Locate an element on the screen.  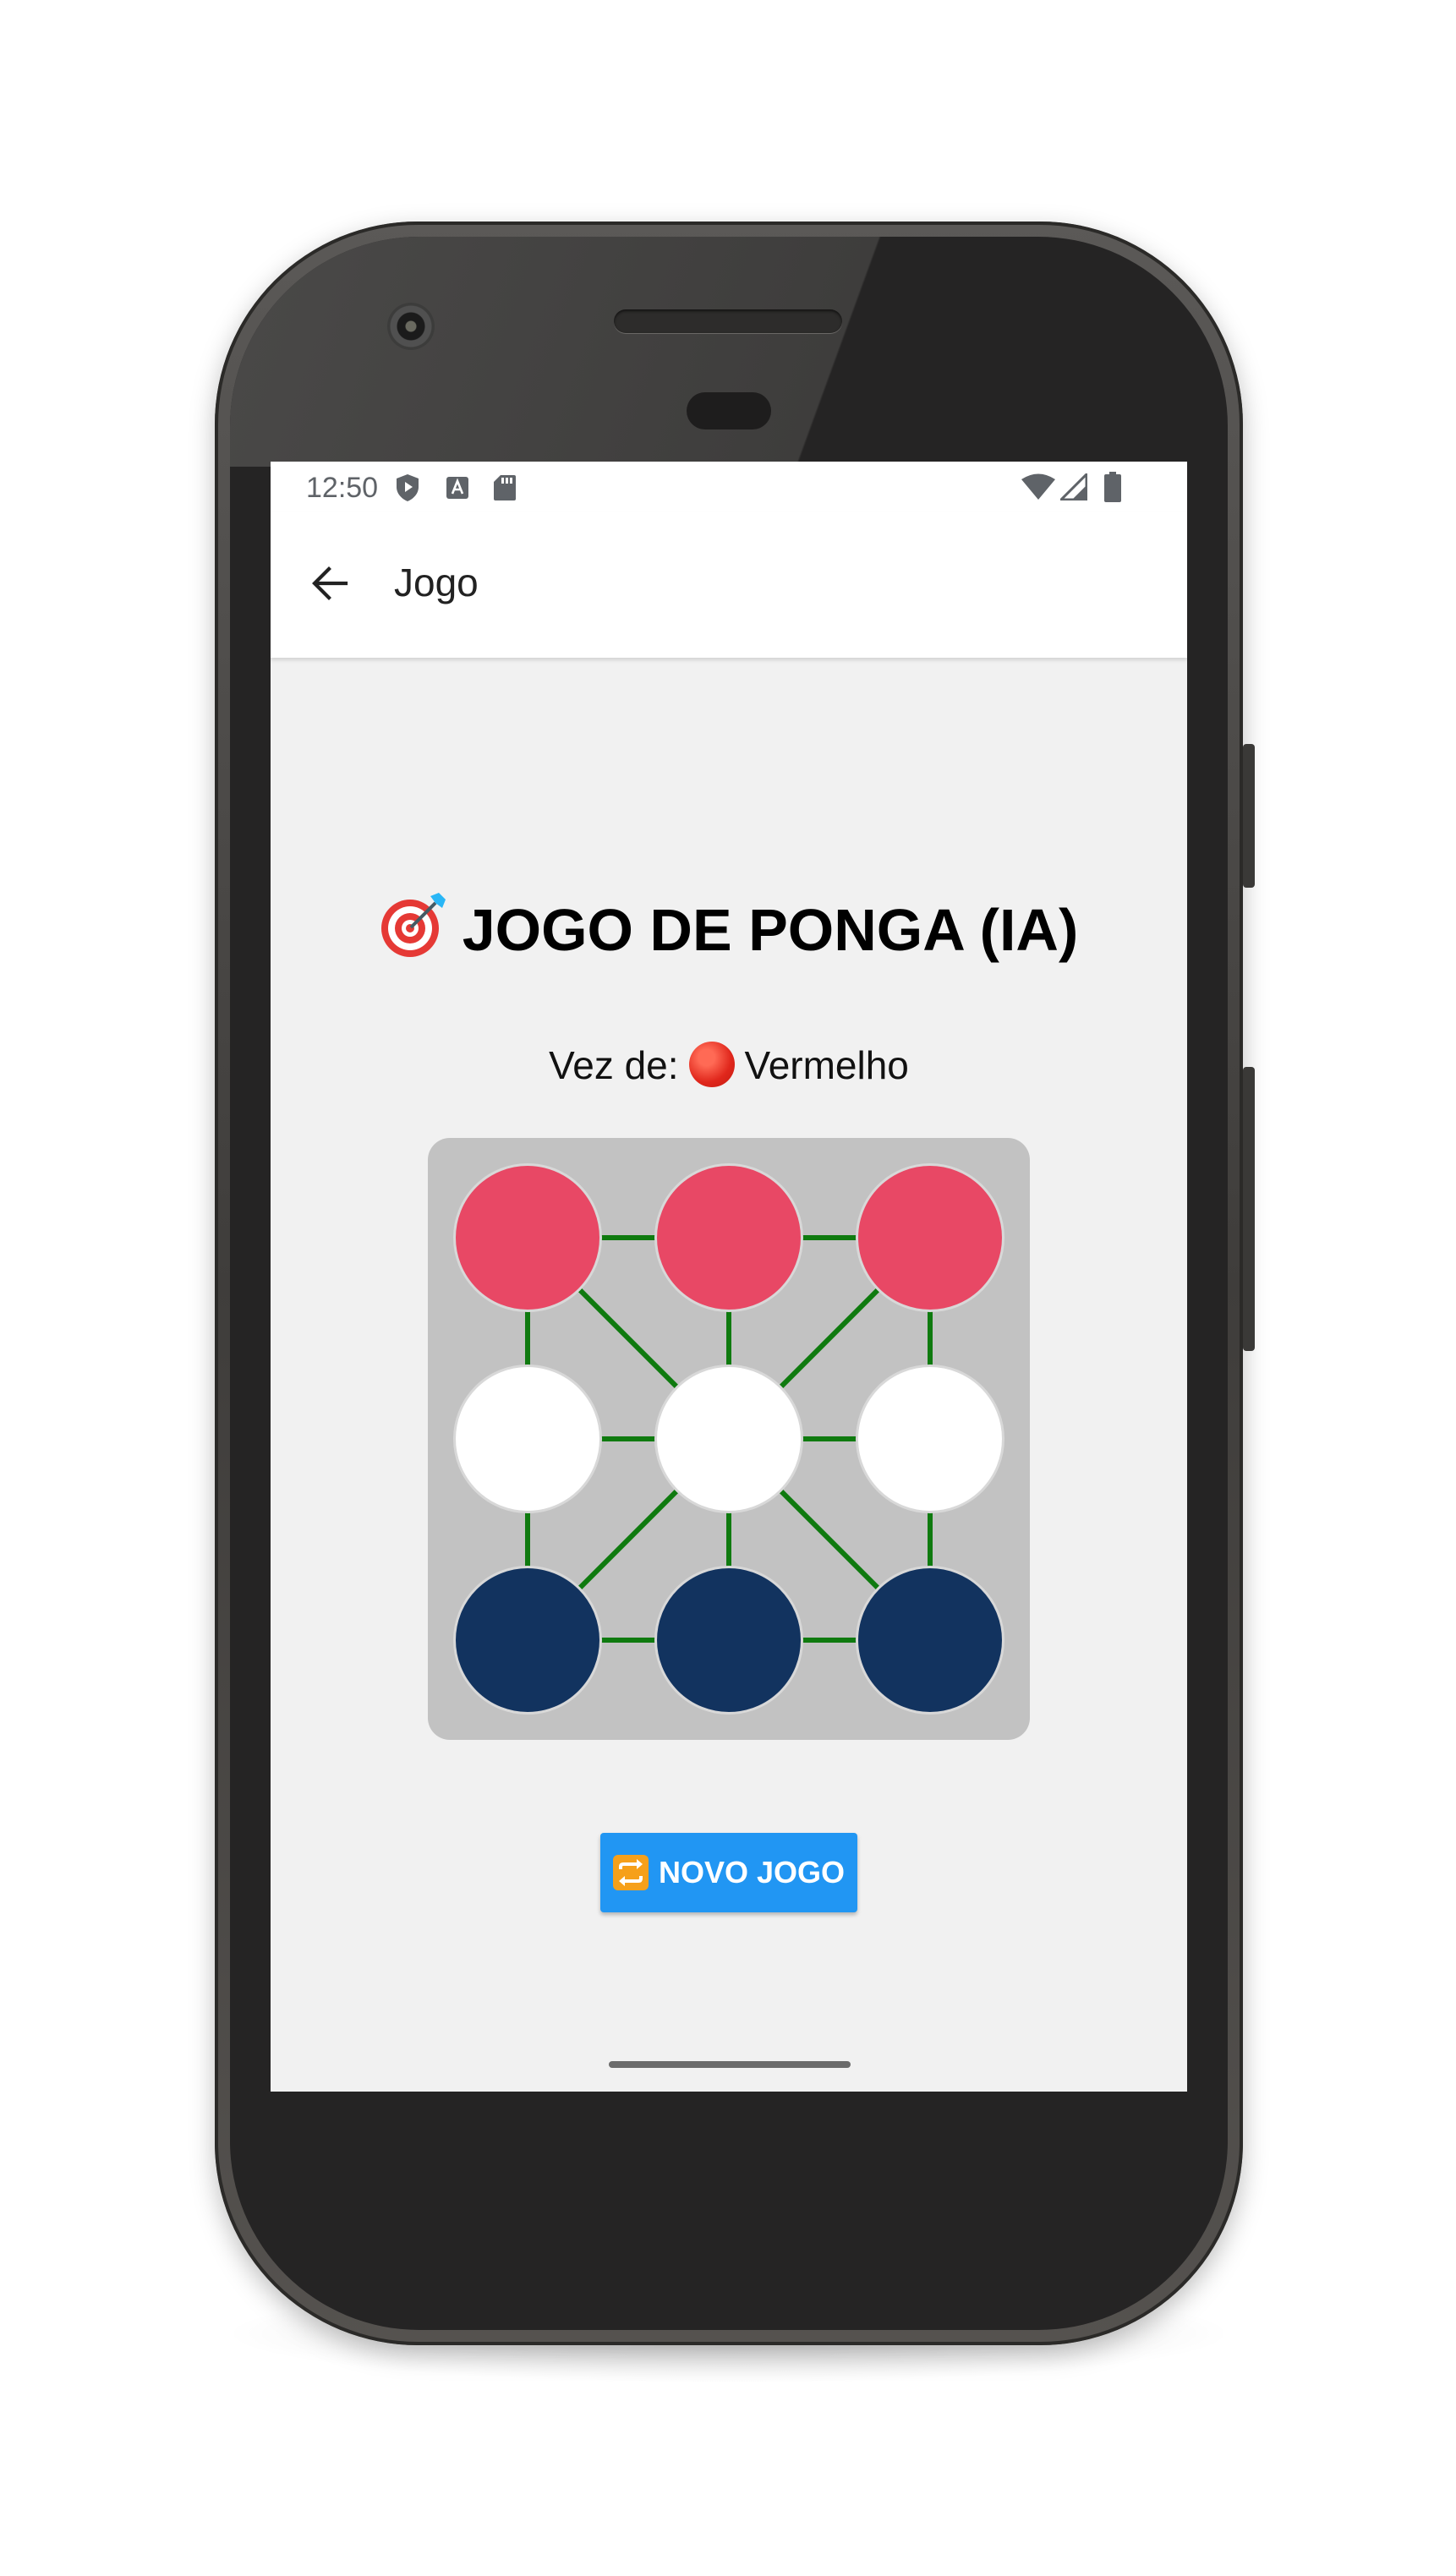
app-bar-title: Jogo is located at coordinates (436, 582).